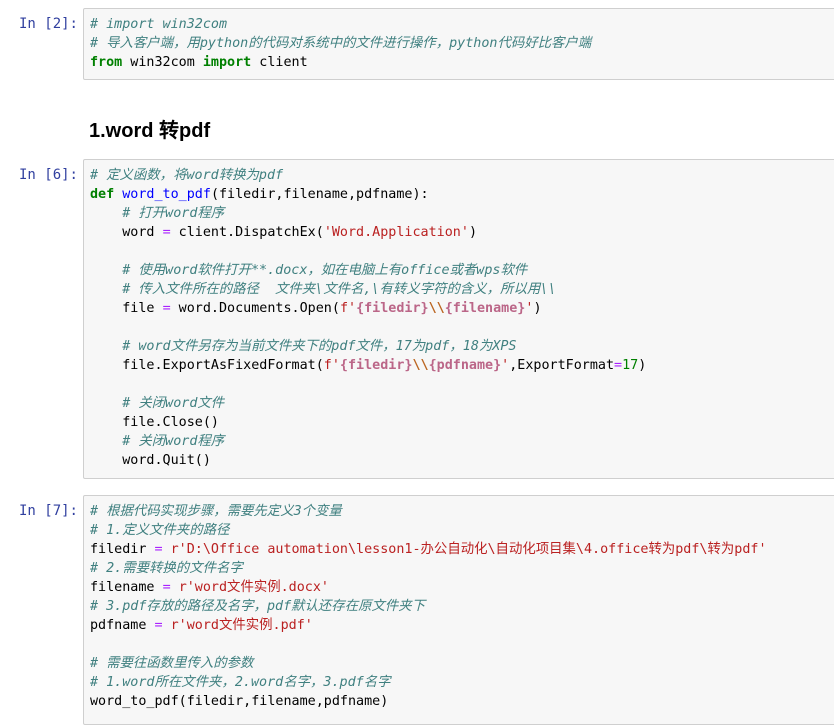  Describe the element at coordinates (462, 682) in the screenshot. I see `code-line: # 1.word所在文件夹，2.word名字，3.pdf名字` at that location.